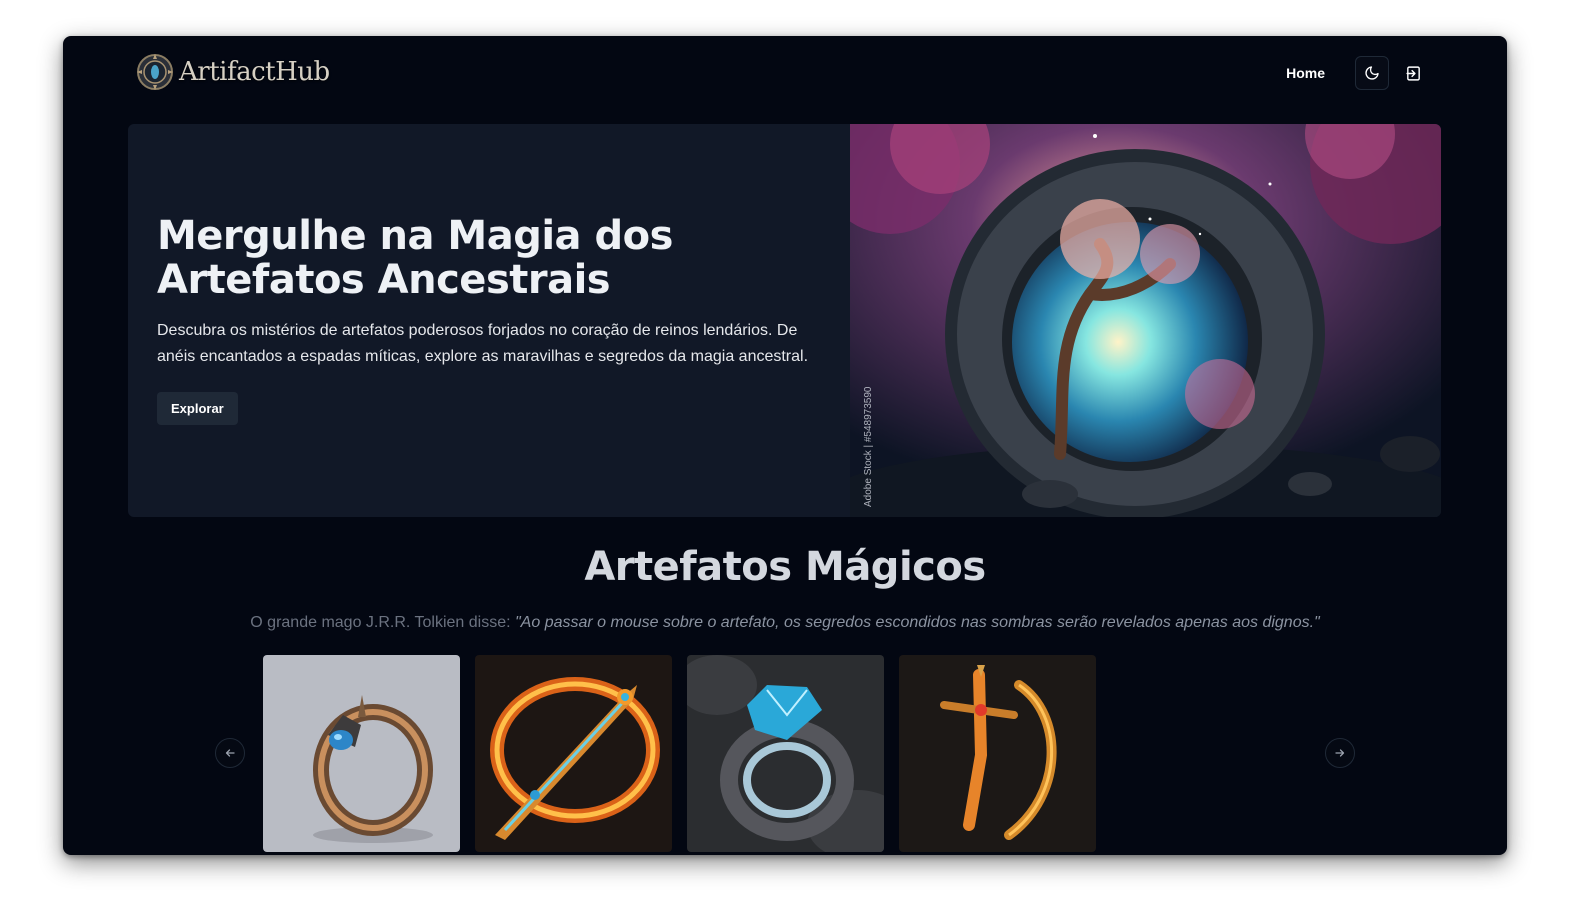 This screenshot has width=1583, height=899. What do you see at coordinates (415, 236) in the screenshot?
I see `hero-title-line1: Mergulhe na Magia dos` at bounding box center [415, 236].